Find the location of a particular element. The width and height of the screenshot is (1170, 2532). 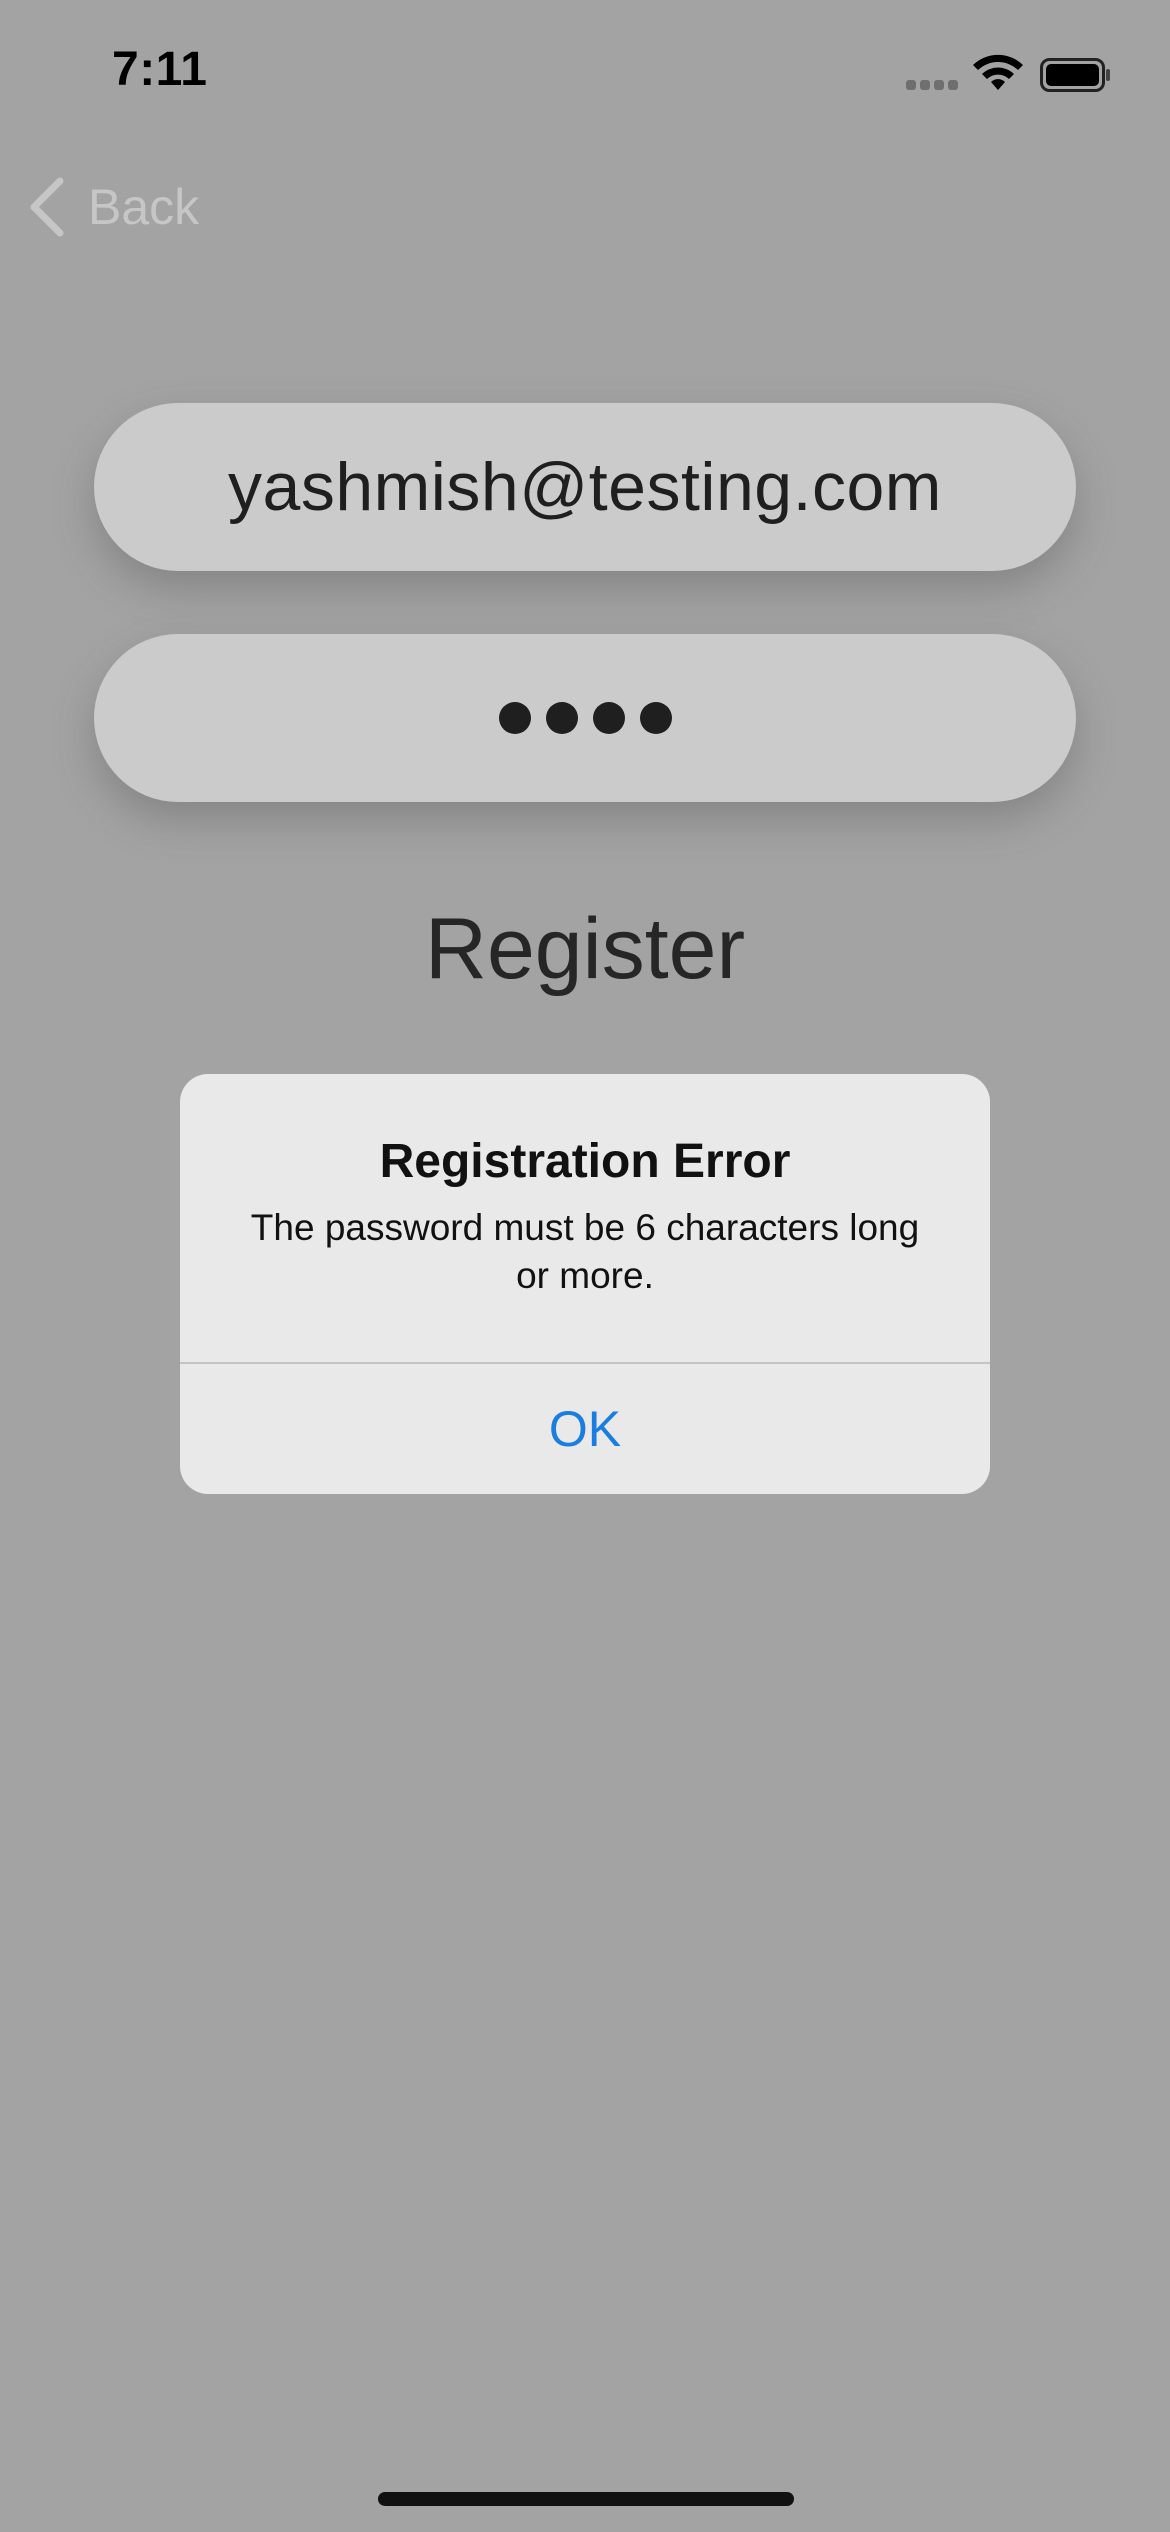

password-field is located at coordinates (585, 718).